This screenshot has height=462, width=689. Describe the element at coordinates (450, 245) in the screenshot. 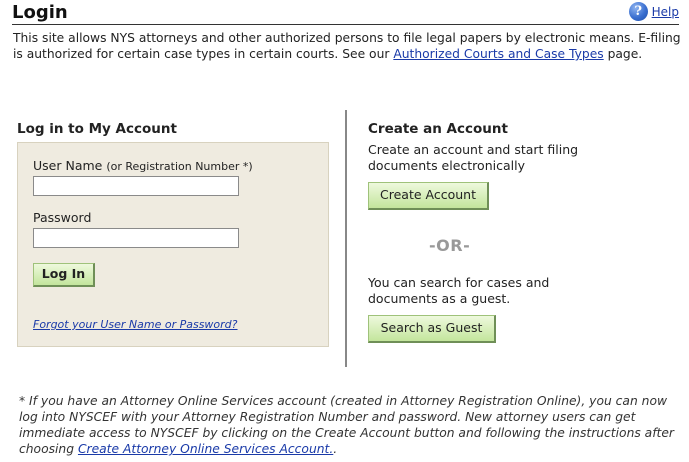

I see `or-separator: -OR-` at that location.